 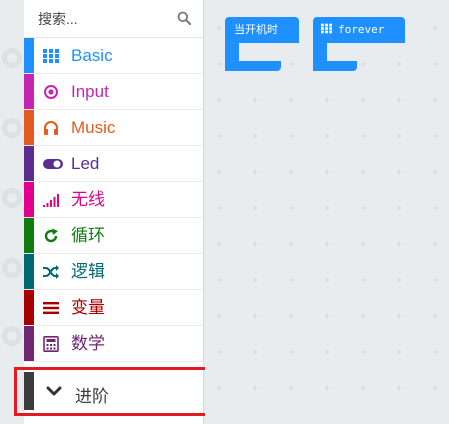 I want to click on forever-block-header: forever, so click(x=359, y=30).